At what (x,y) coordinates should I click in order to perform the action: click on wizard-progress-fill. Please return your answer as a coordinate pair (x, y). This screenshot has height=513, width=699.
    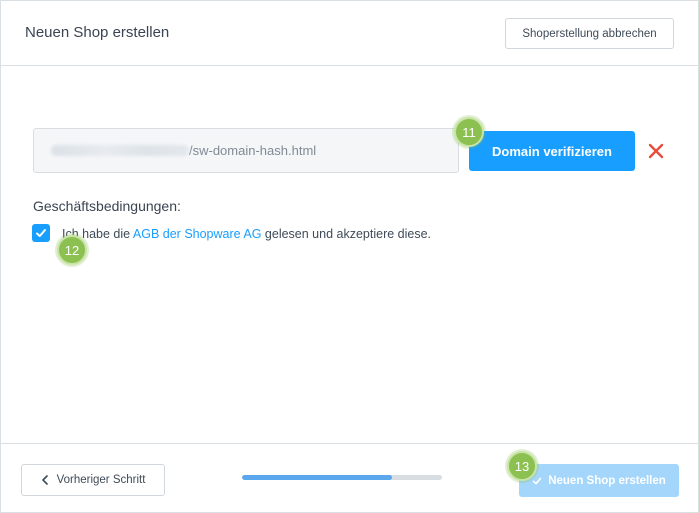
    Looking at the image, I should click on (317, 477).